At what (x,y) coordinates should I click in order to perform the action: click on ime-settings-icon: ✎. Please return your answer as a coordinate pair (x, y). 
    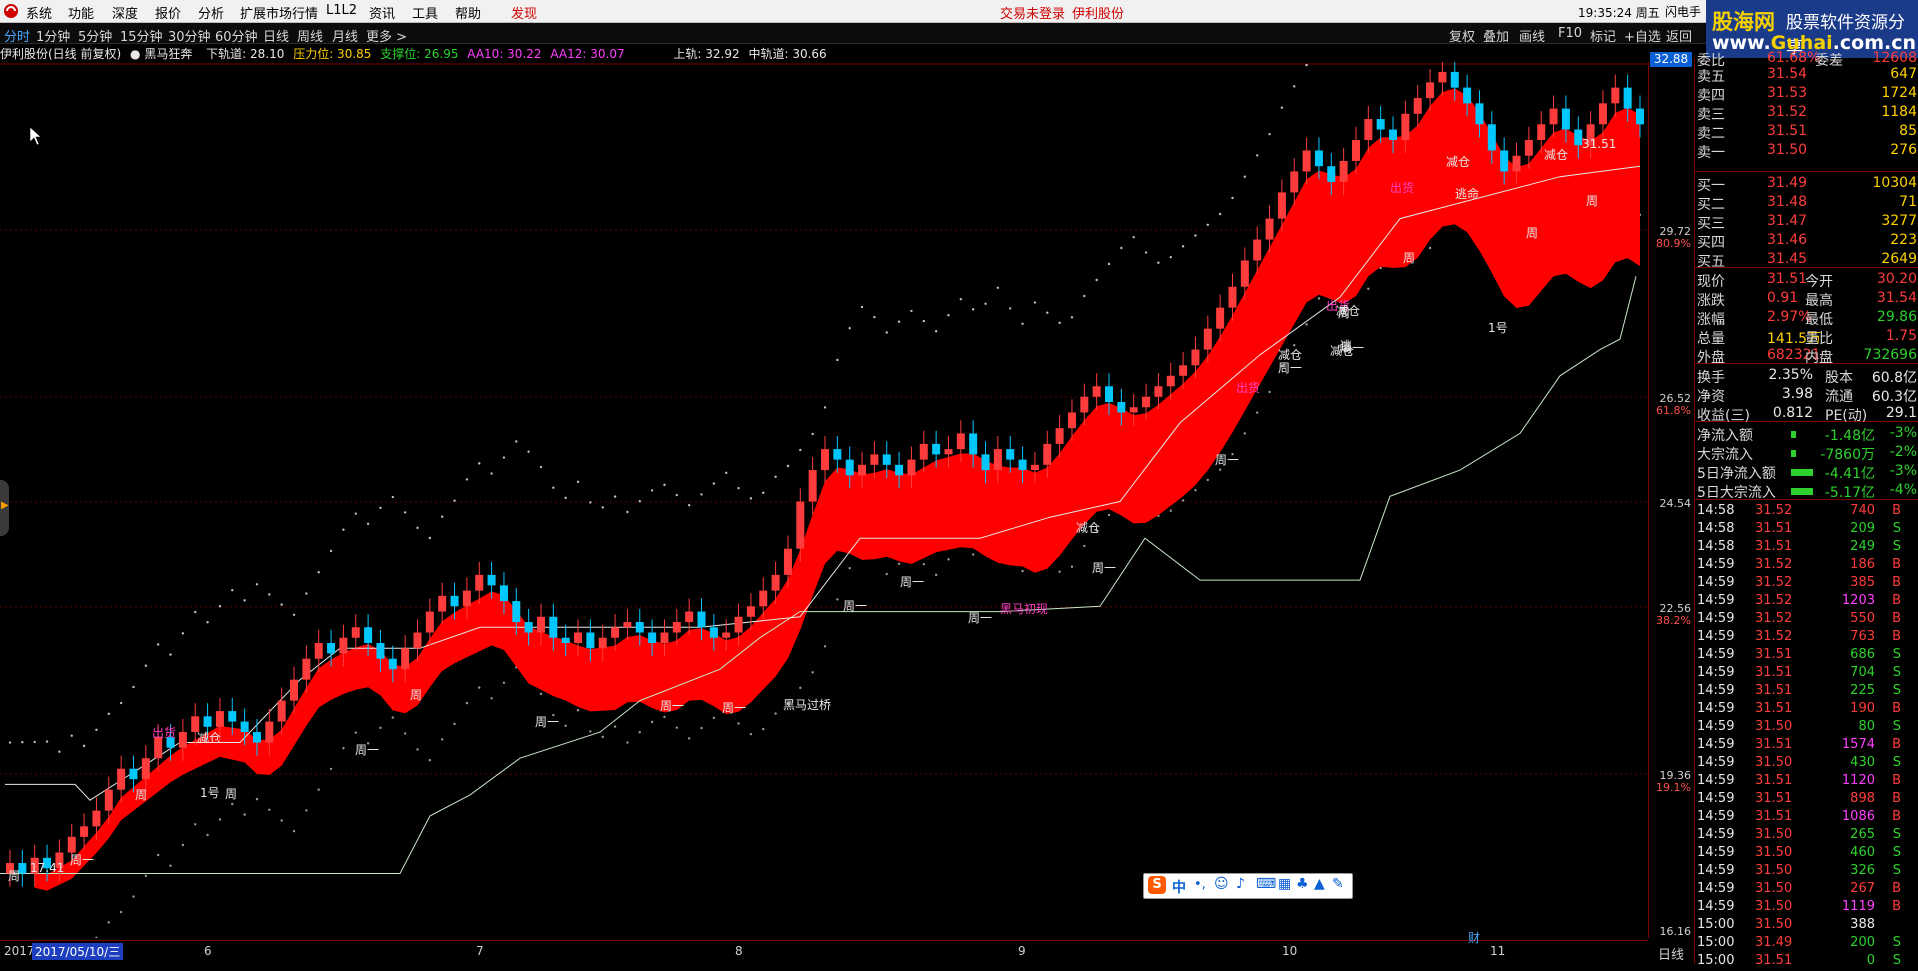
    Looking at the image, I should click on (1338, 884).